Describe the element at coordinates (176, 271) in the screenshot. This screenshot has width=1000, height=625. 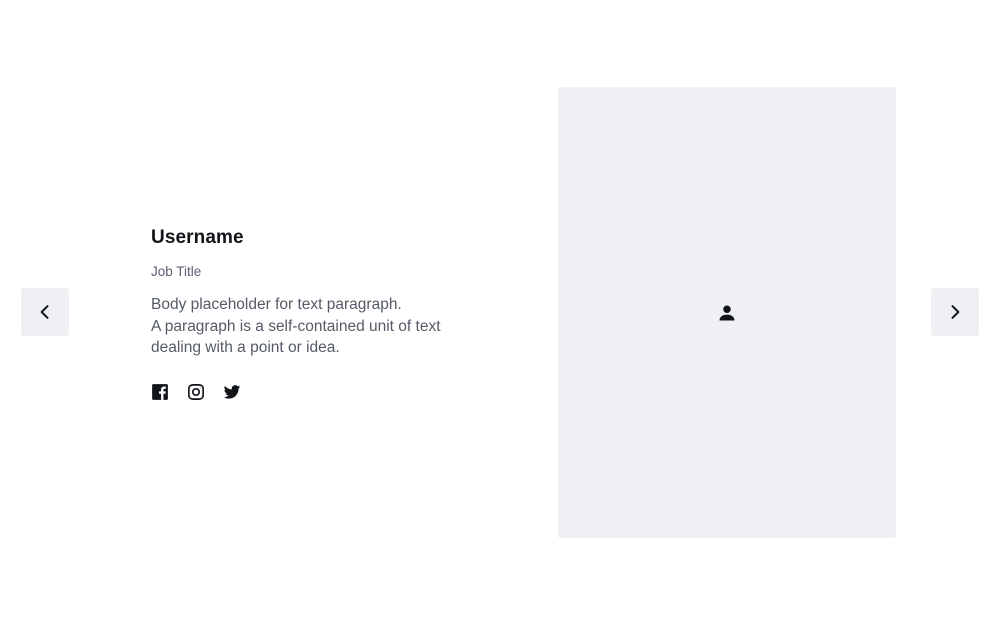
I see `job-title: Job Title` at that location.